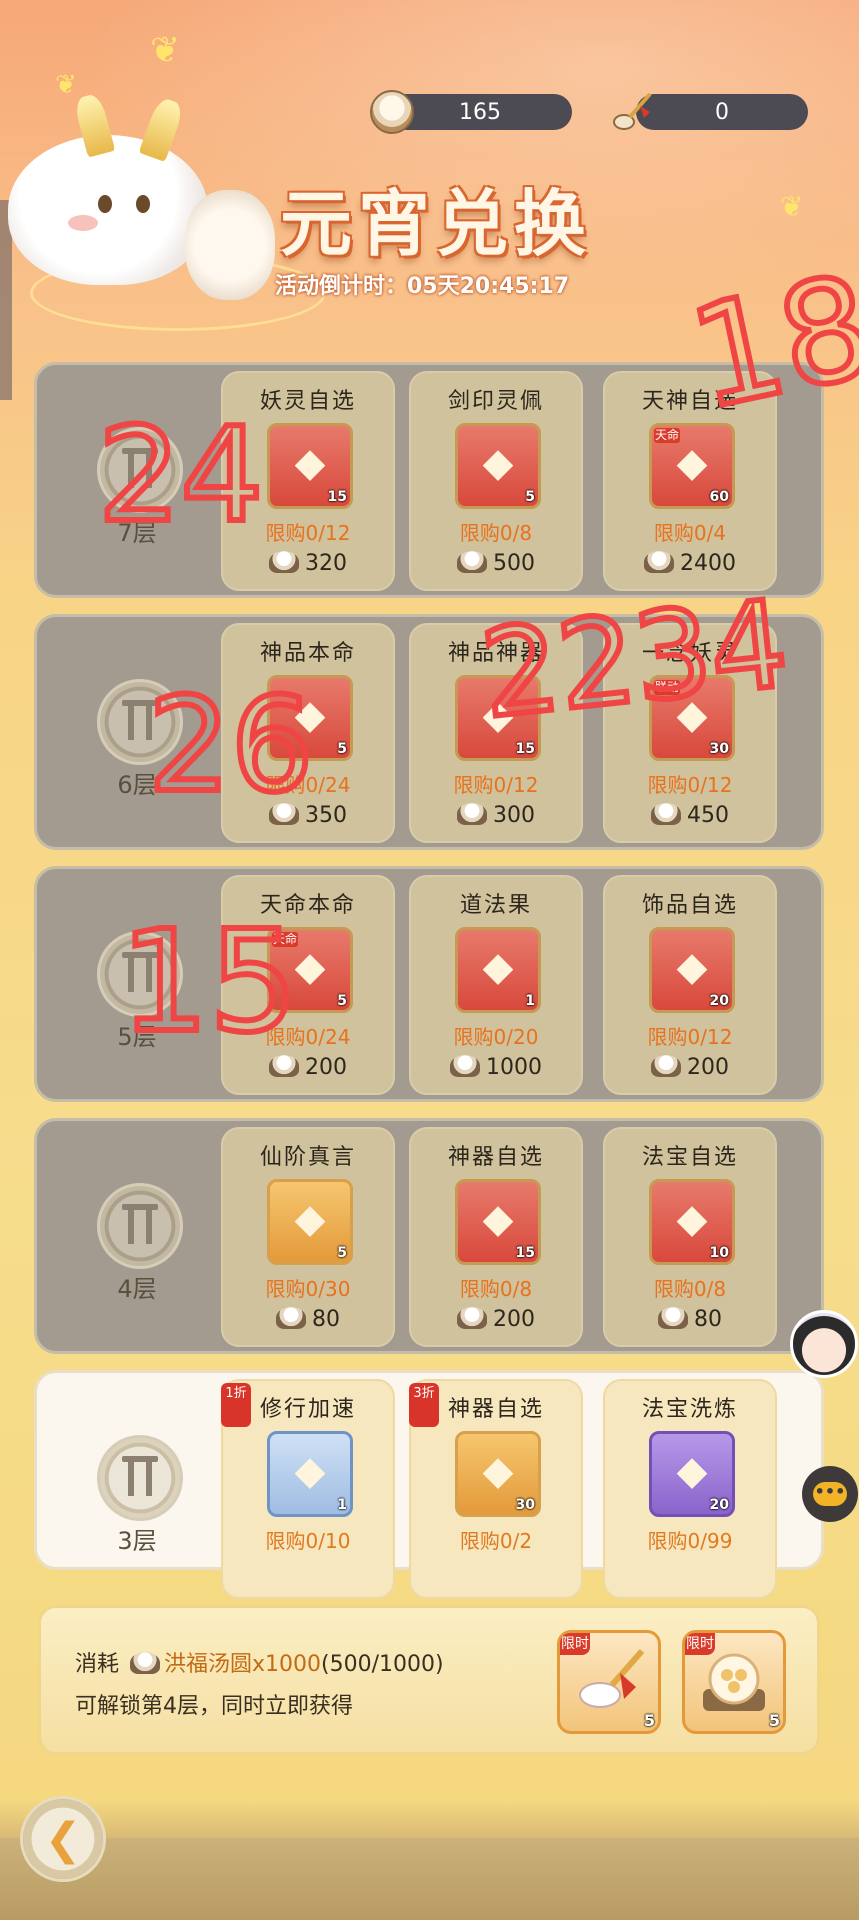 The height and width of the screenshot is (1920, 859). Describe the element at coordinates (137, 1541) in the screenshot. I see `floor-label: 3层` at that location.